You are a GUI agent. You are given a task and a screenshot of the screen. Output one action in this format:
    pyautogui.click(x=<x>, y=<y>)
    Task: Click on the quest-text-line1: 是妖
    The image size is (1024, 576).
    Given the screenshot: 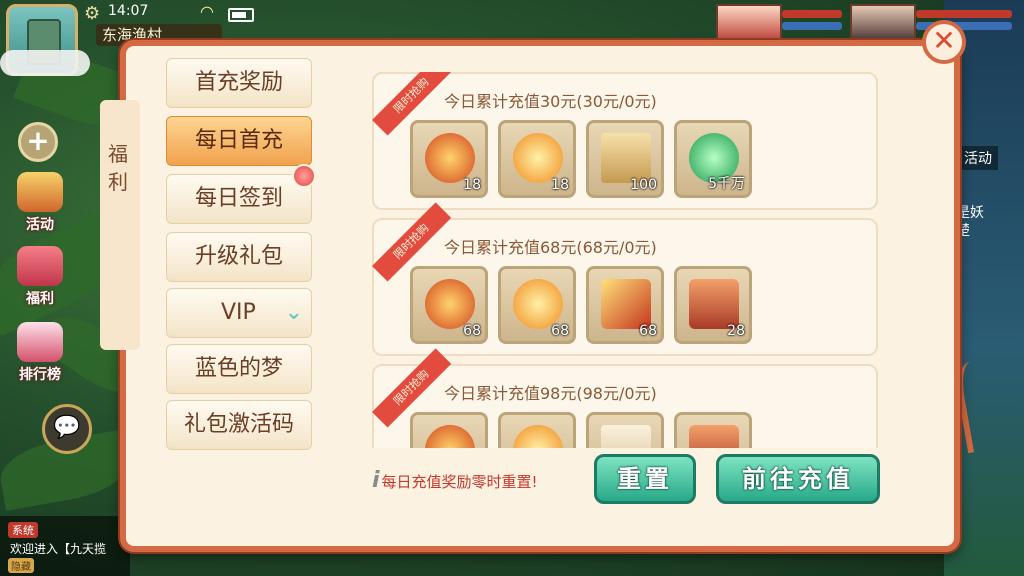 What is the action you would take?
    pyautogui.click(x=970, y=213)
    